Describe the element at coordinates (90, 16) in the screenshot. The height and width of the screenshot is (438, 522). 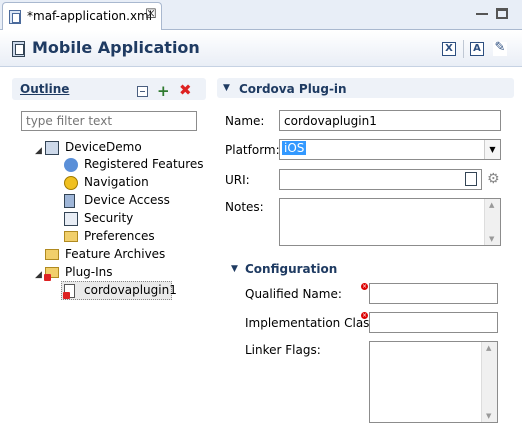
I see `editor-tab-title: *maf-application.xml` at that location.